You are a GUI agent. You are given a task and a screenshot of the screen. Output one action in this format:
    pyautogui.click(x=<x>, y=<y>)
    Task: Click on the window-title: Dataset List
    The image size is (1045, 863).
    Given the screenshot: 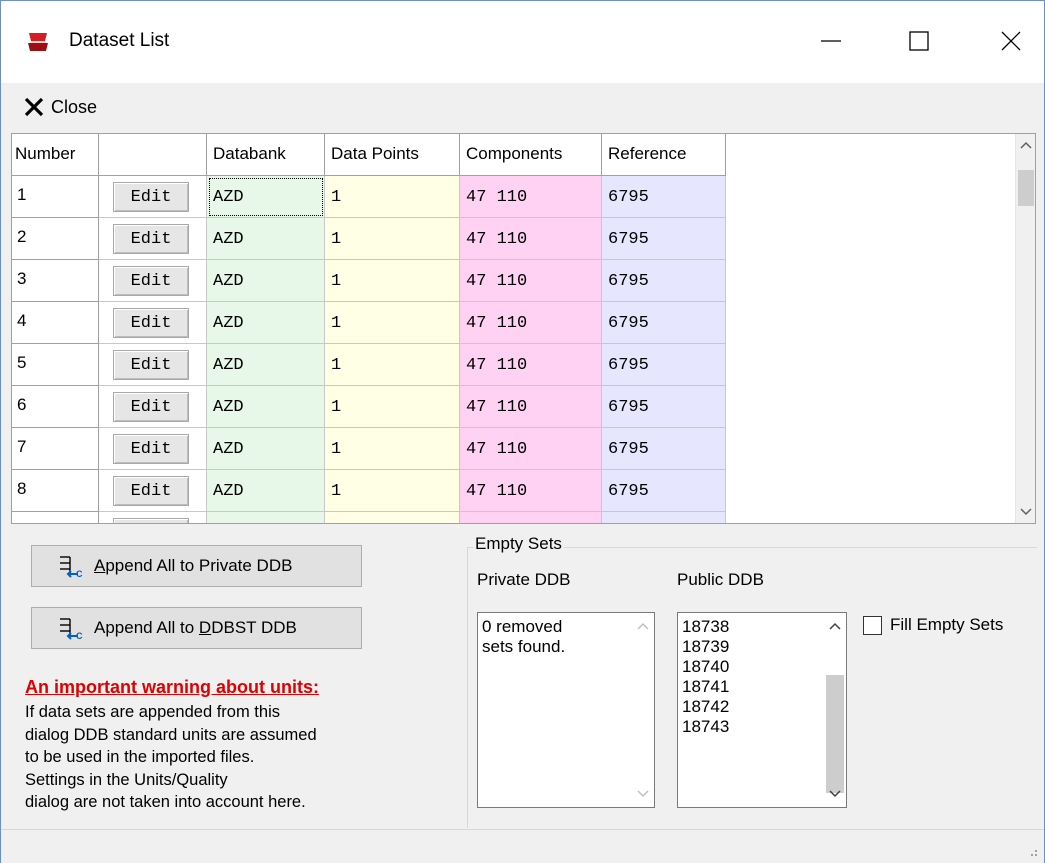 What is the action you would take?
    pyautogui.click(x=119, y=40)
    